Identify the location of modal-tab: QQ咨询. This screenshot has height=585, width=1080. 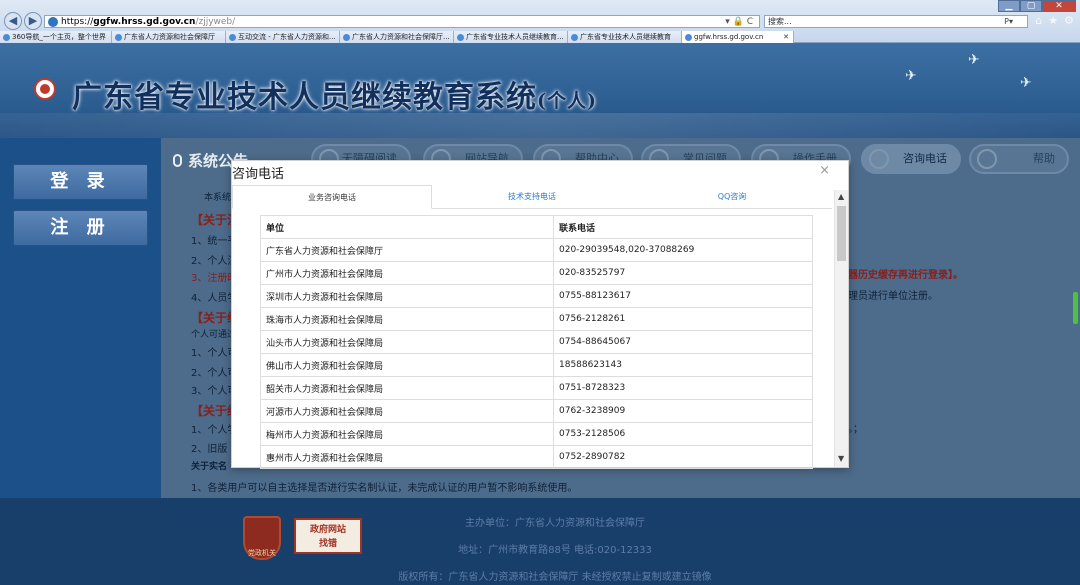
(732, 197).